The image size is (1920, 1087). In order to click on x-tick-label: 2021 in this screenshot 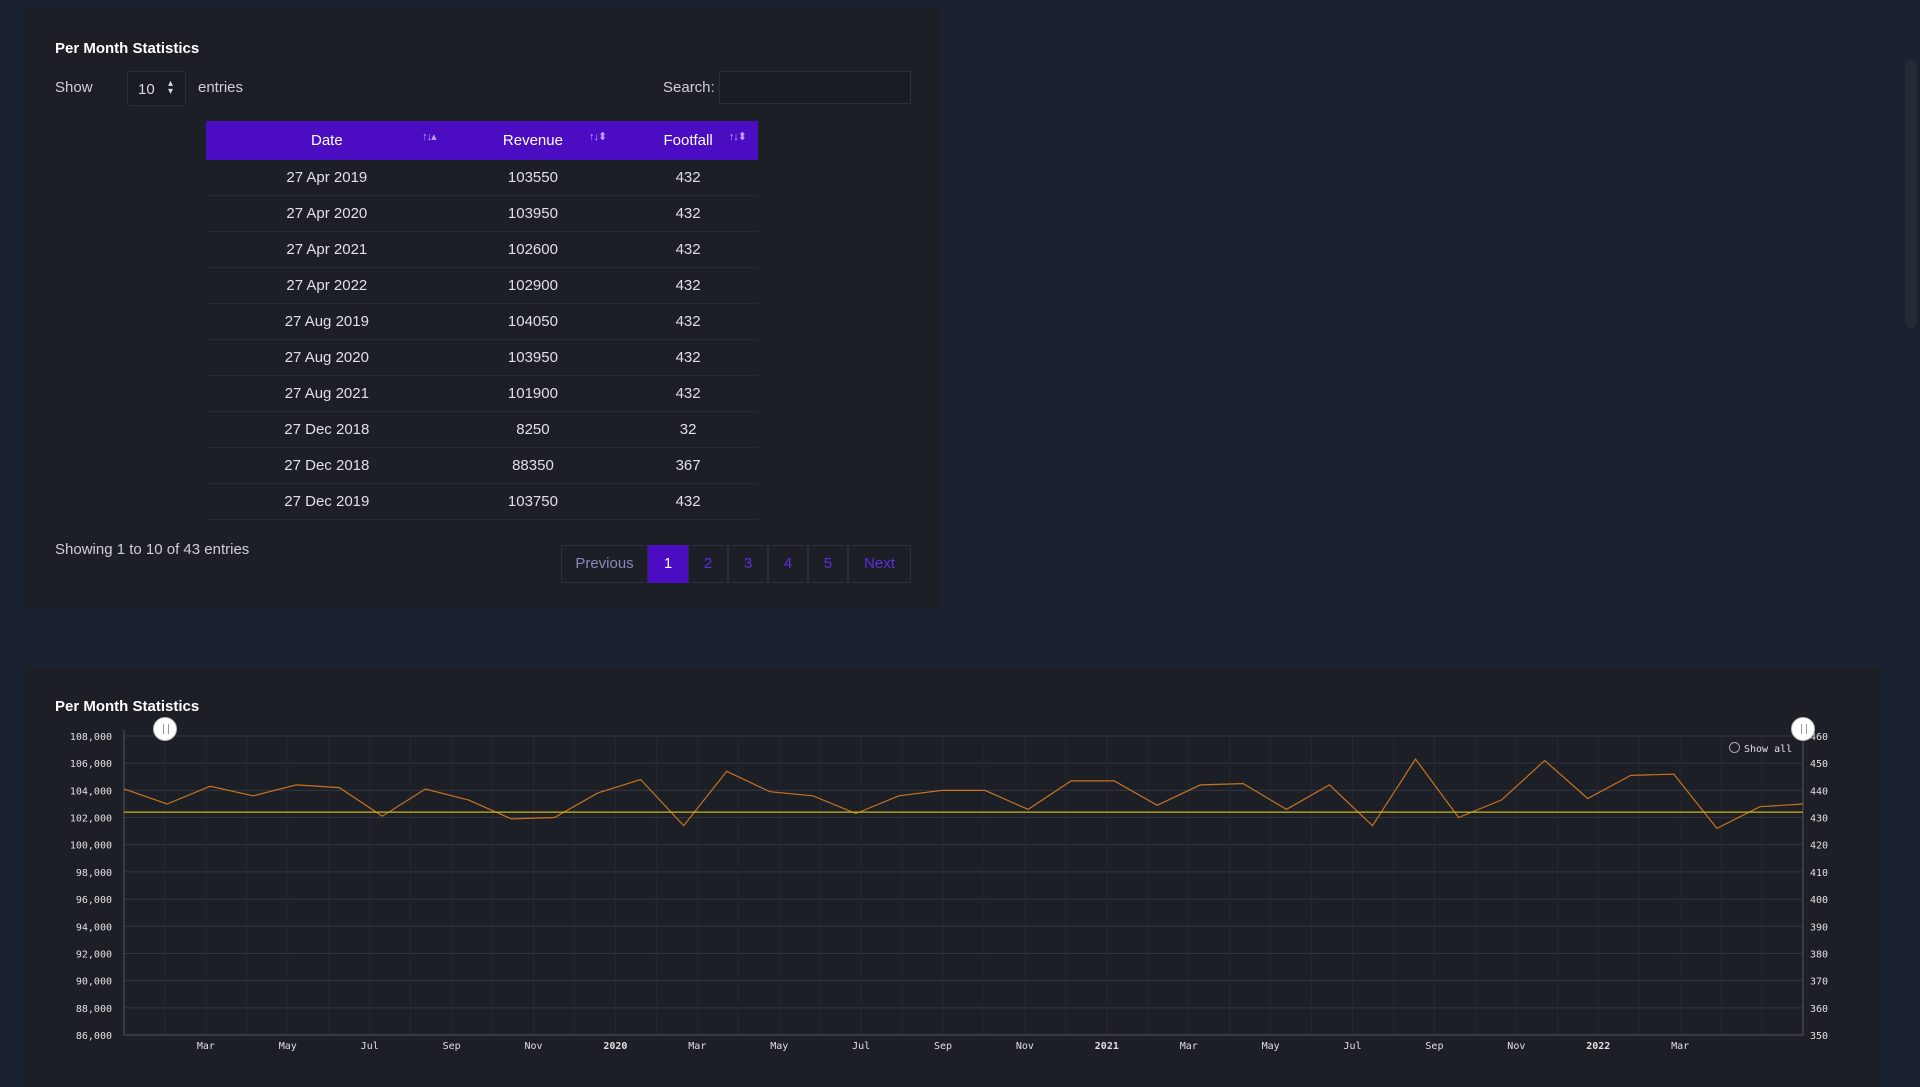, I will do `click(1107, 1046)`.